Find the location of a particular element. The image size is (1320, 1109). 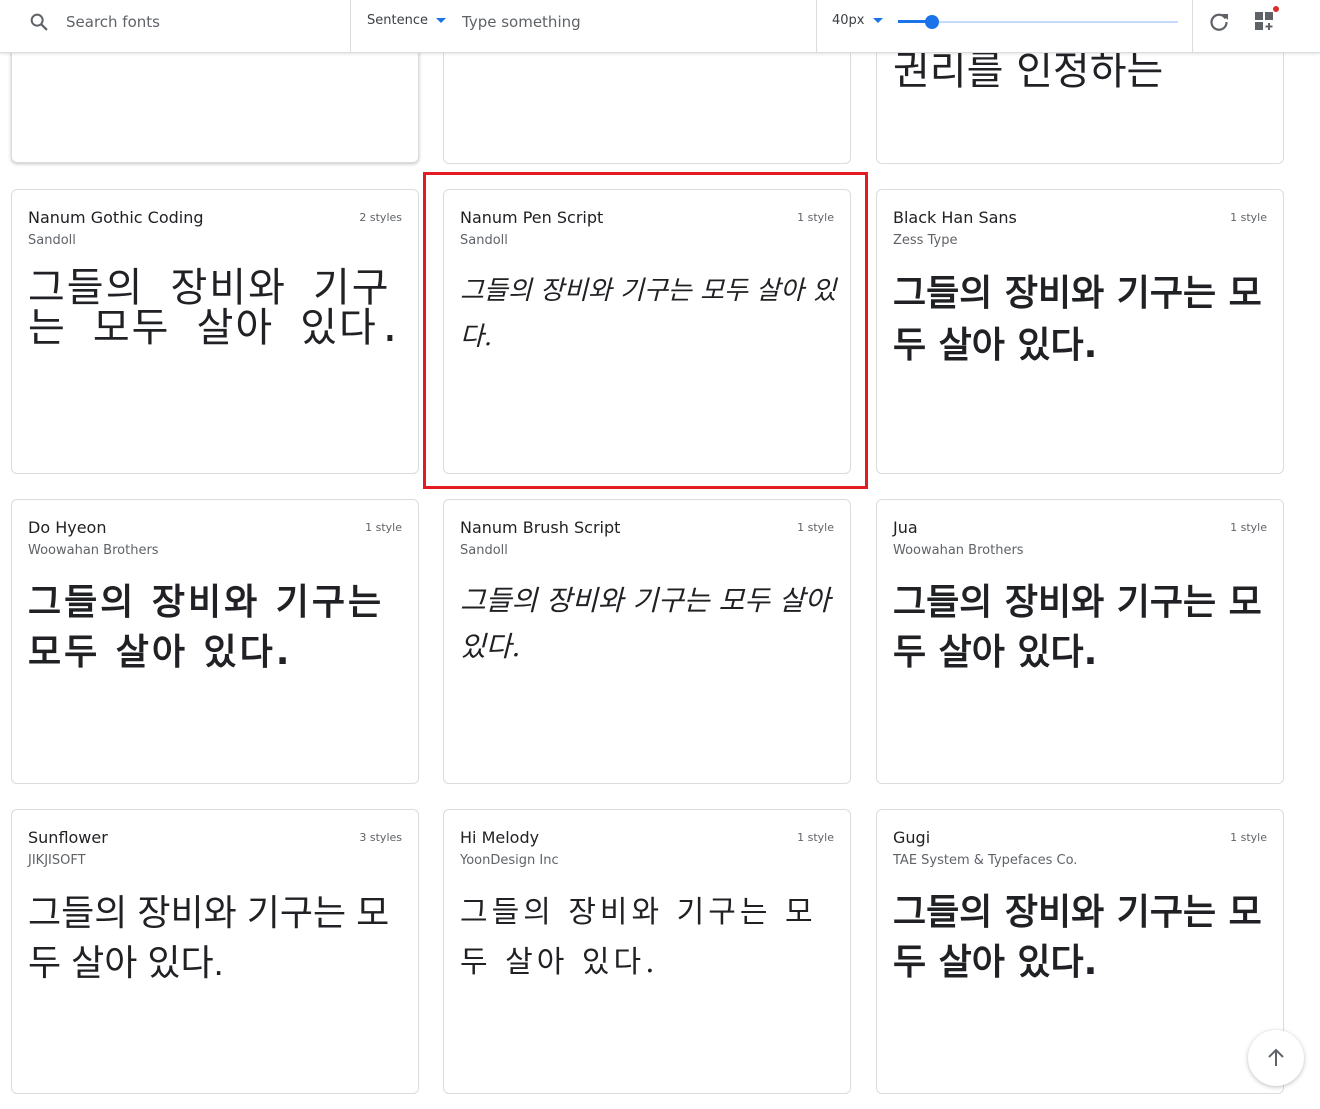

font-sample-text: 권리를 인정하는 is located at coordinates (1028, 71).